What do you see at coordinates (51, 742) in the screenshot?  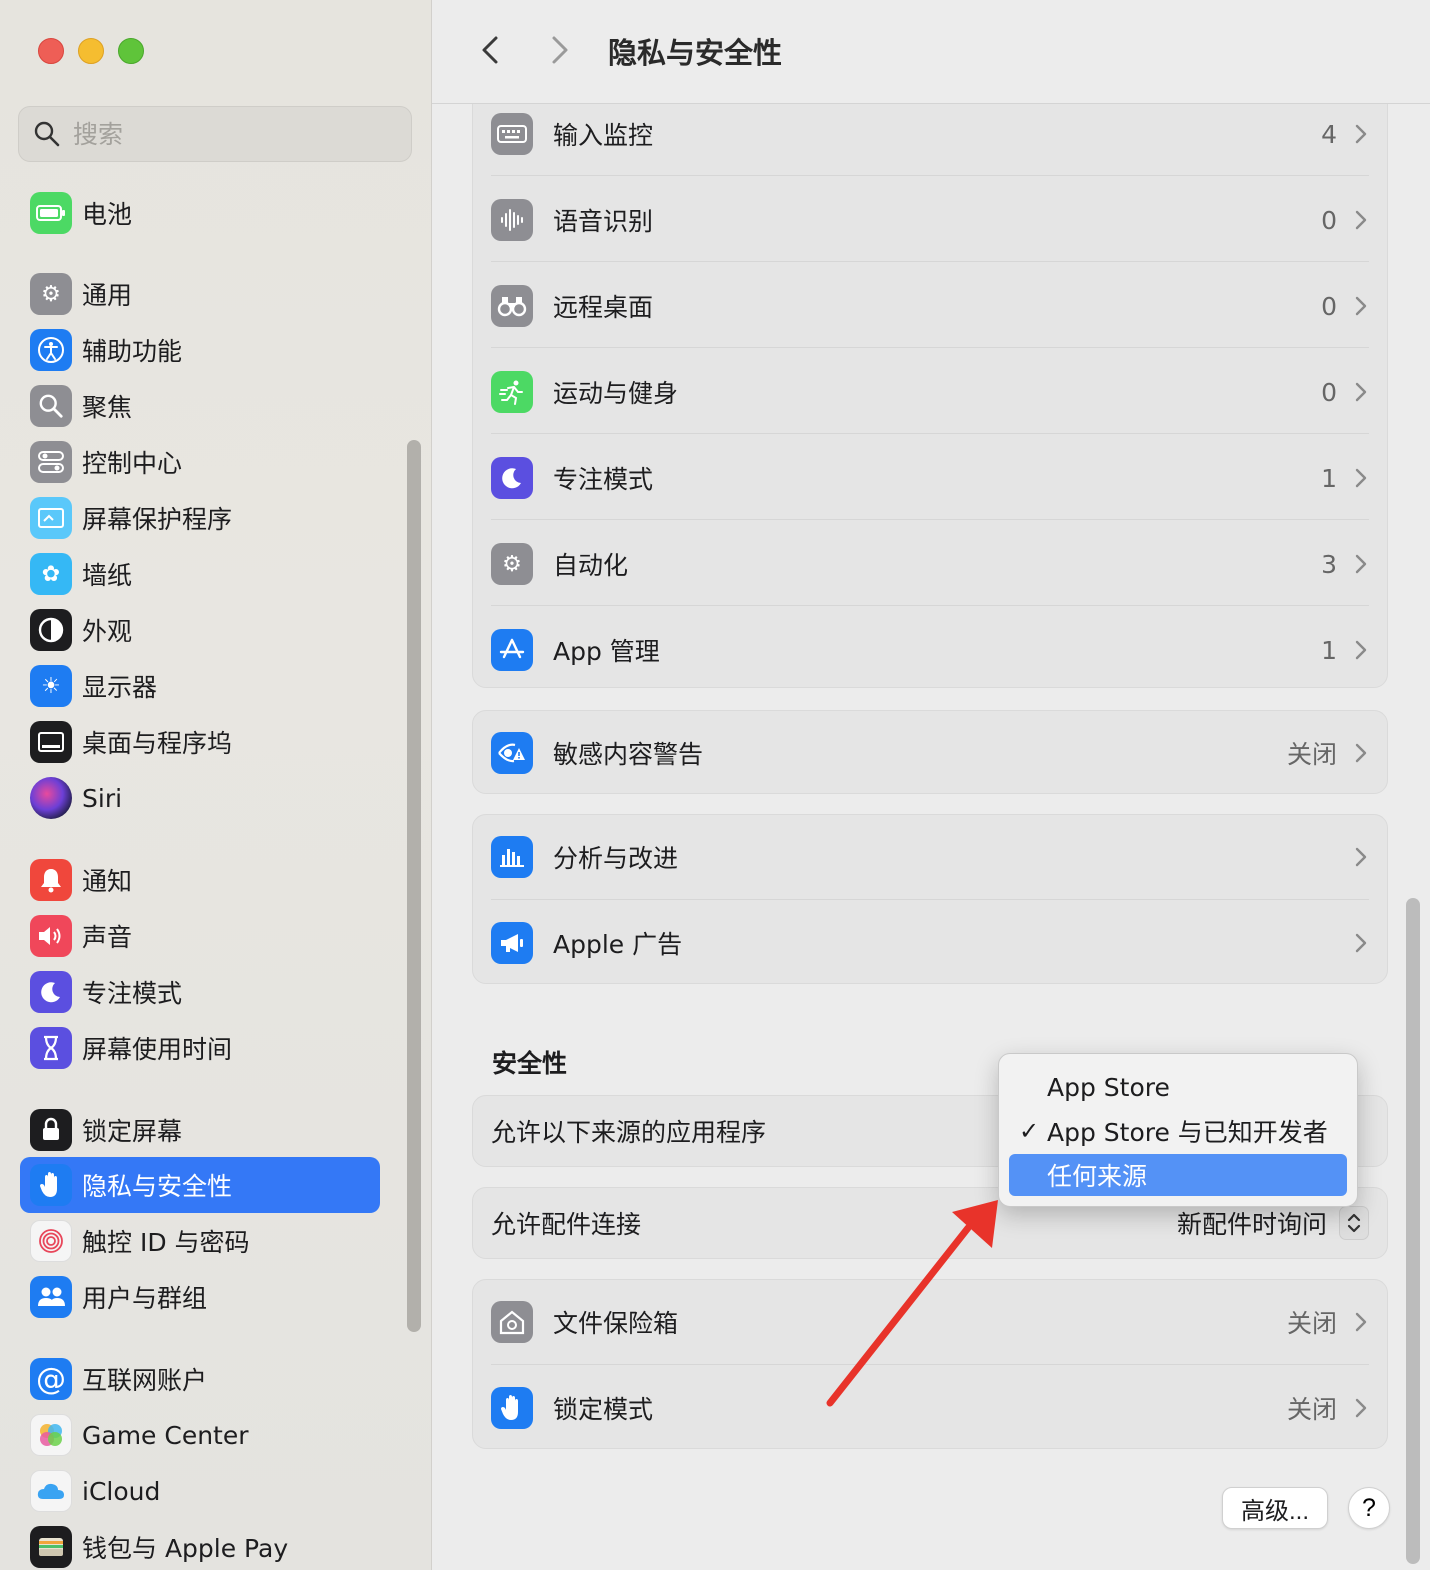 I see `dock-icon` at bounding box center [51, 742].